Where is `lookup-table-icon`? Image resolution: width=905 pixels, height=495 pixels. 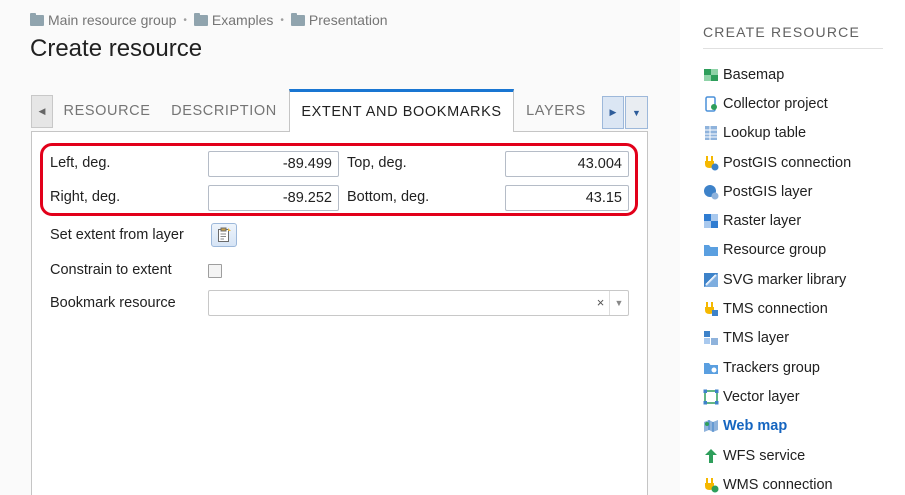
lookup-table-icon is located at coordinates (711, 133).